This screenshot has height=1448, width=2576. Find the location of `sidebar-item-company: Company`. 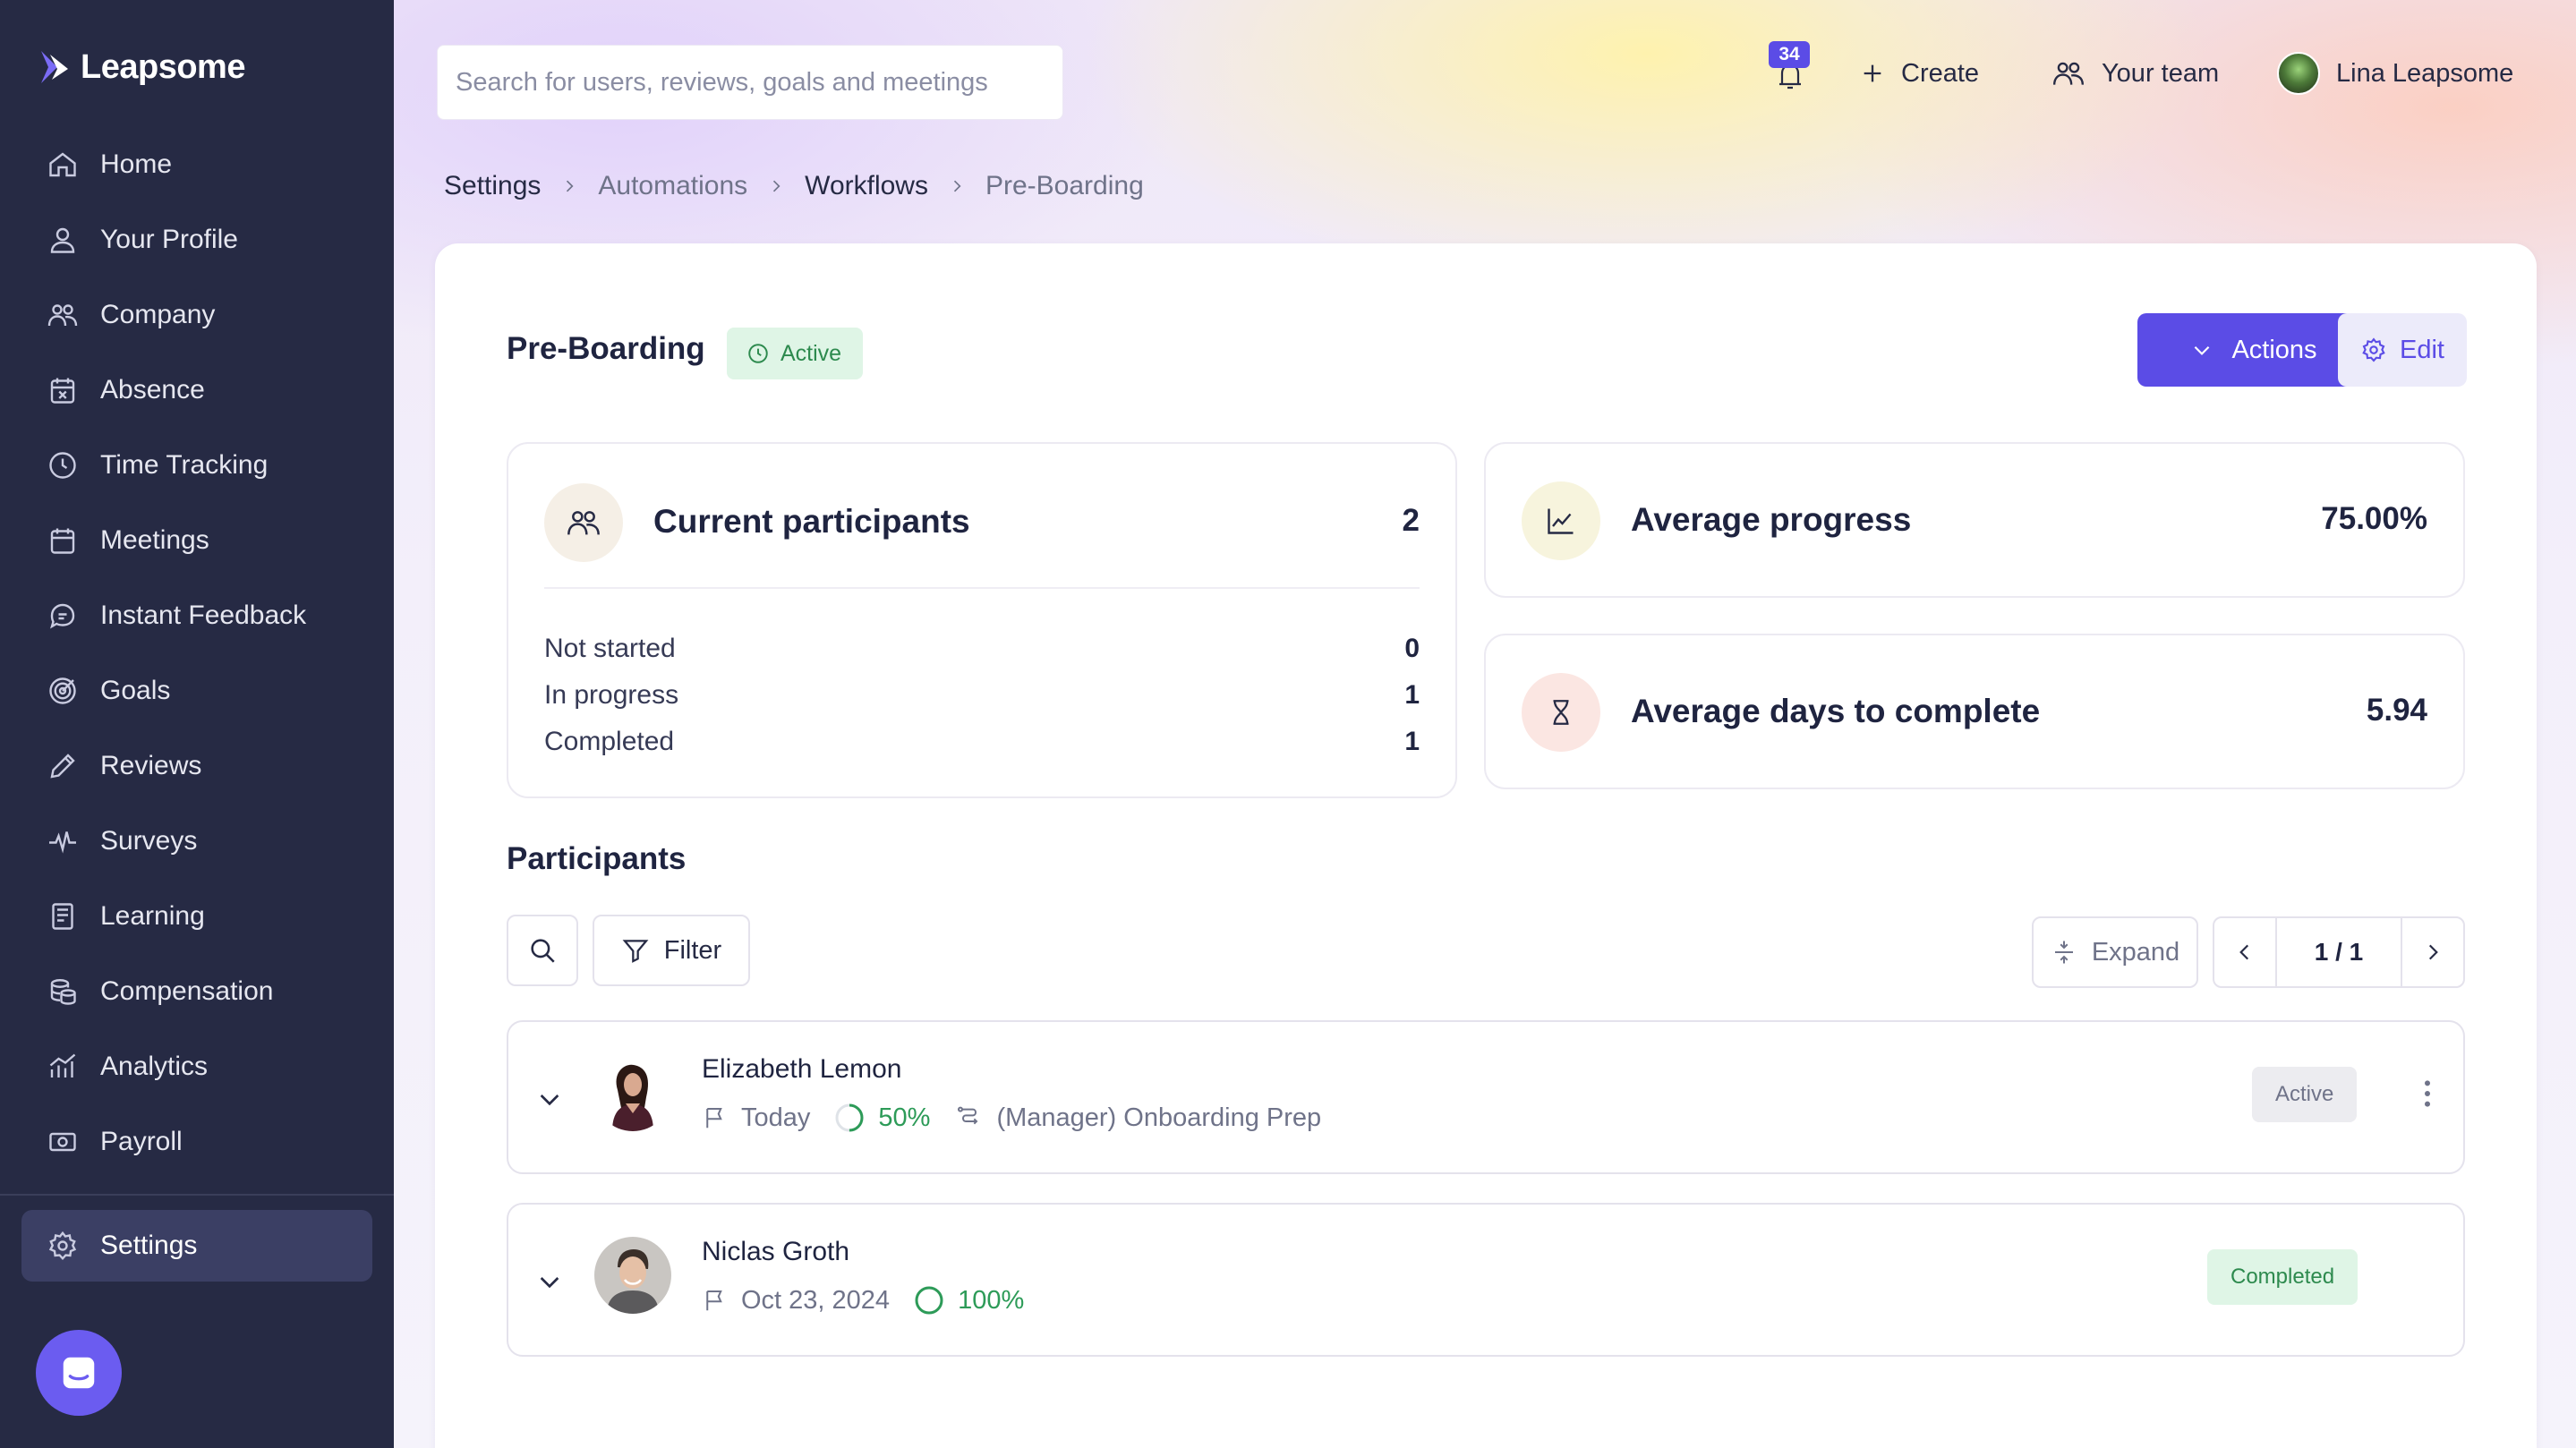

sidebar-item-company: Company is located at coordinates (196, 315).